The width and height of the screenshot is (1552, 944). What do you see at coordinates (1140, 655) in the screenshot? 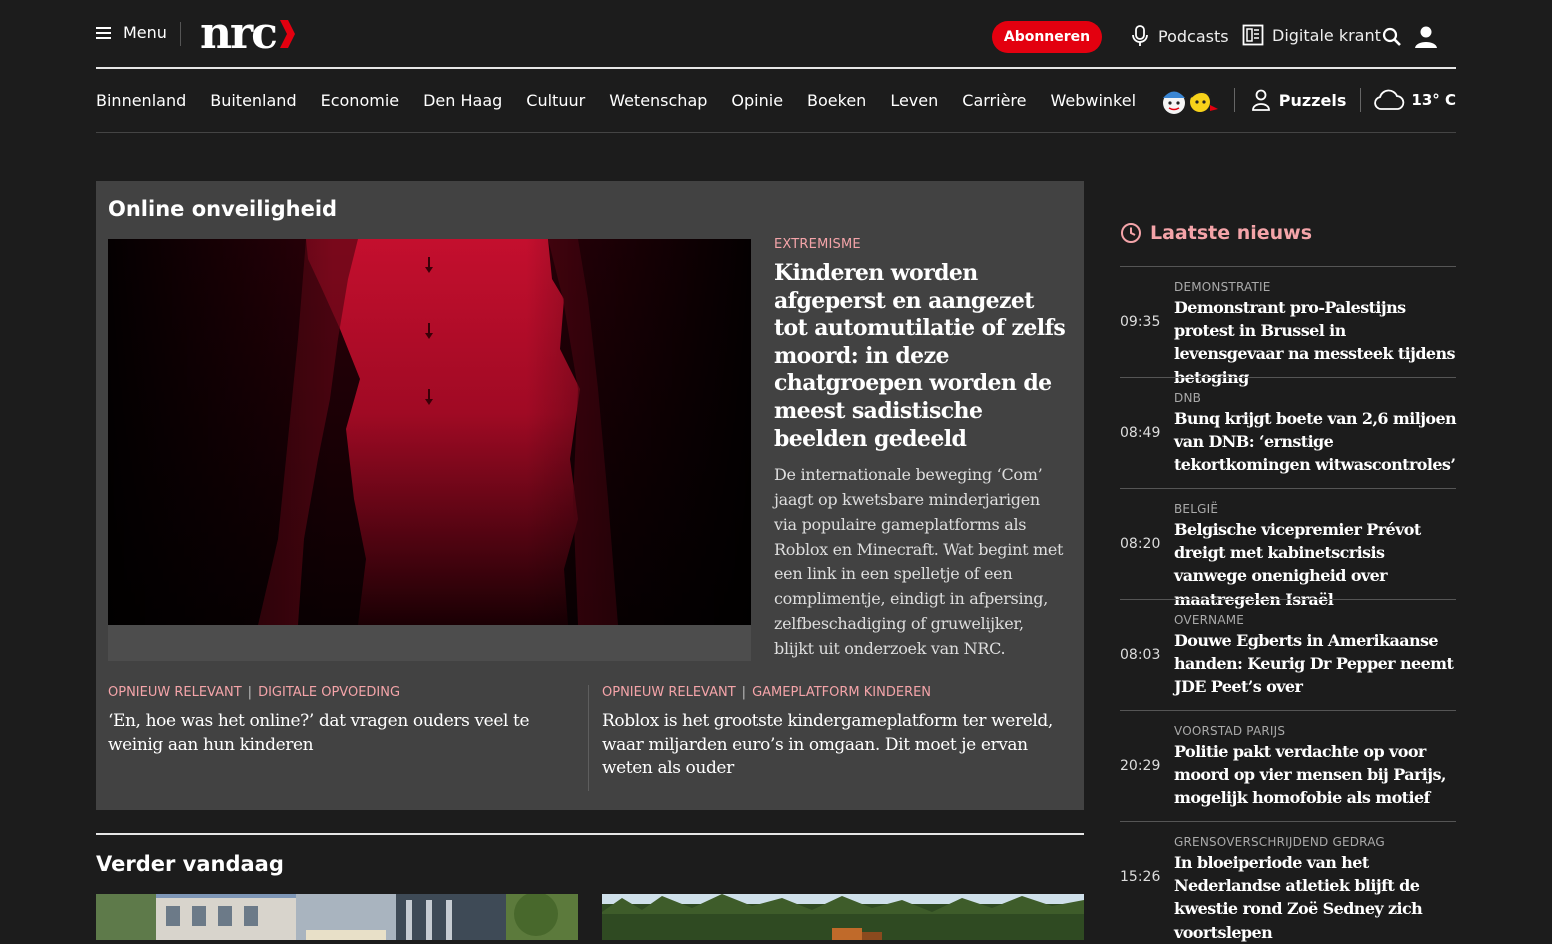
I see `news-time: 08:03` at bounding box center [1140, 655].